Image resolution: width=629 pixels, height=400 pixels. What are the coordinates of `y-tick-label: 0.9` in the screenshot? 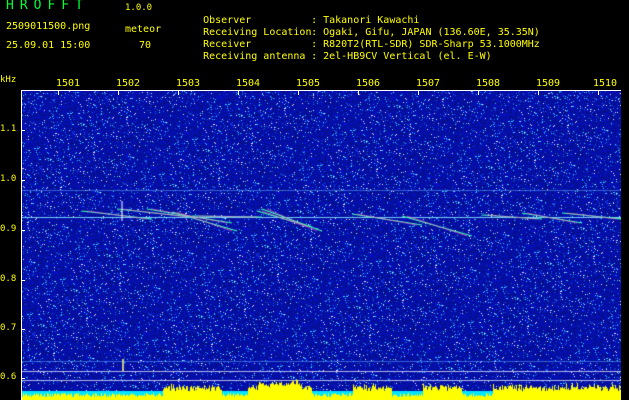 It's located at (8, 229).